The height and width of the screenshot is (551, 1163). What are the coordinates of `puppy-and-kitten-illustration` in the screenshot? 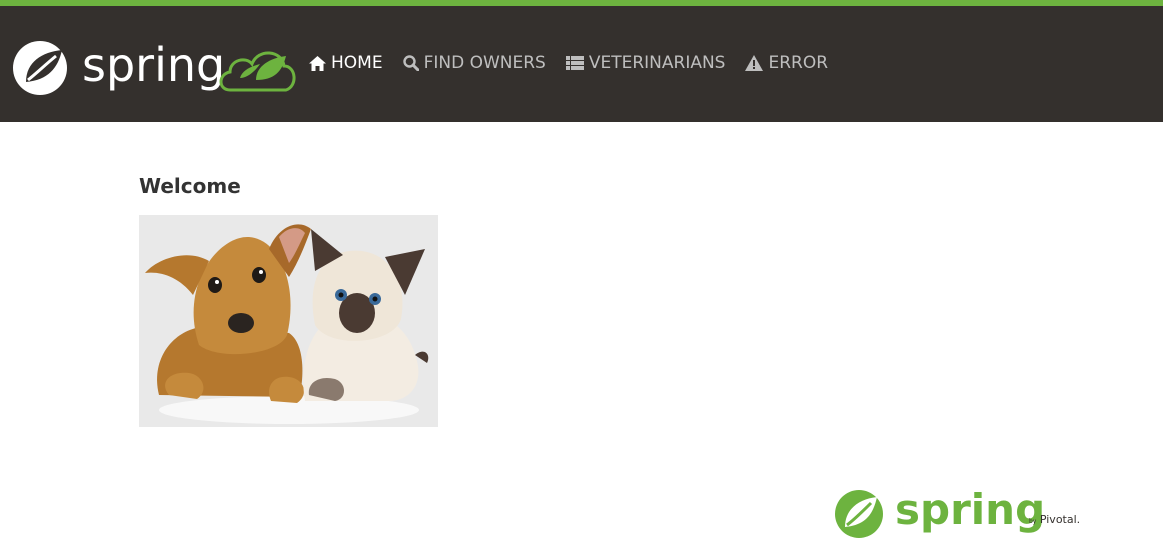 It's located at (288, 321).